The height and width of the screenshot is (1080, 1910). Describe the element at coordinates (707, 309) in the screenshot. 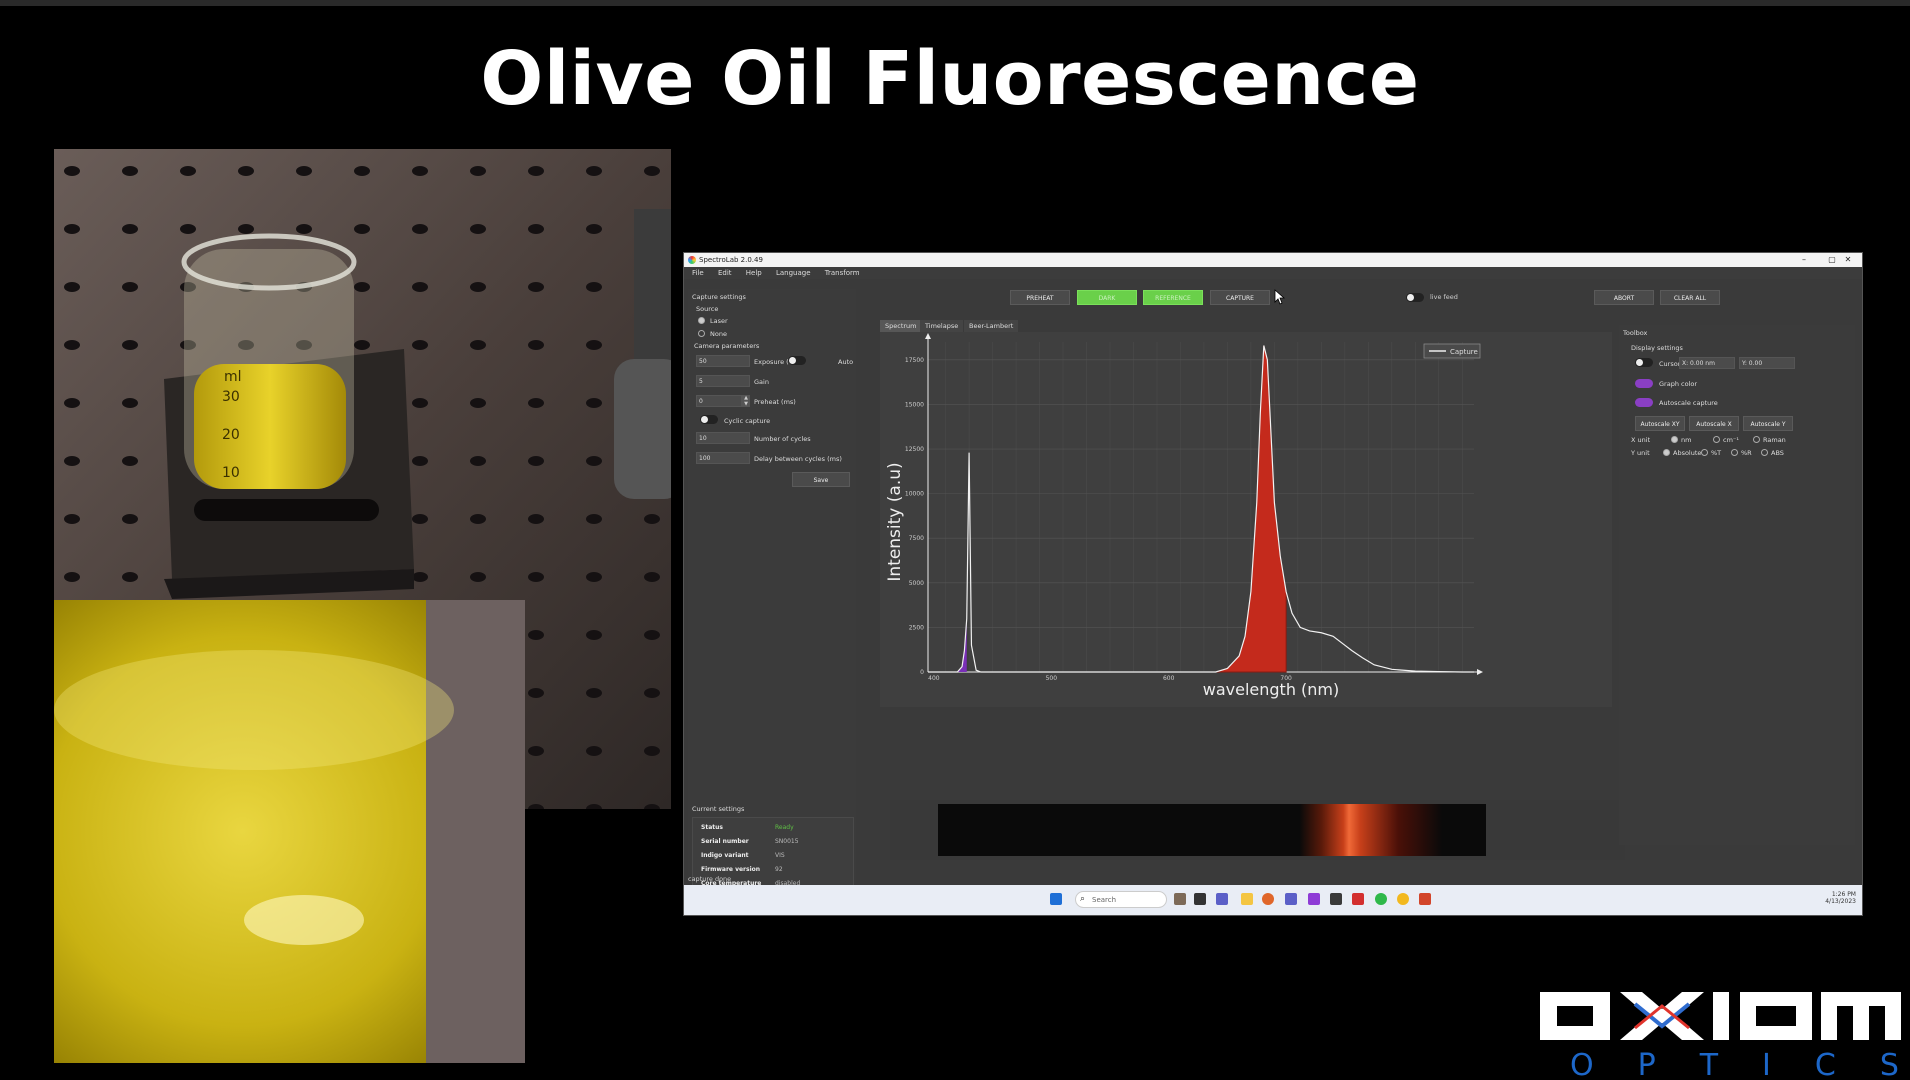

I see `source-label: Source` at that location.